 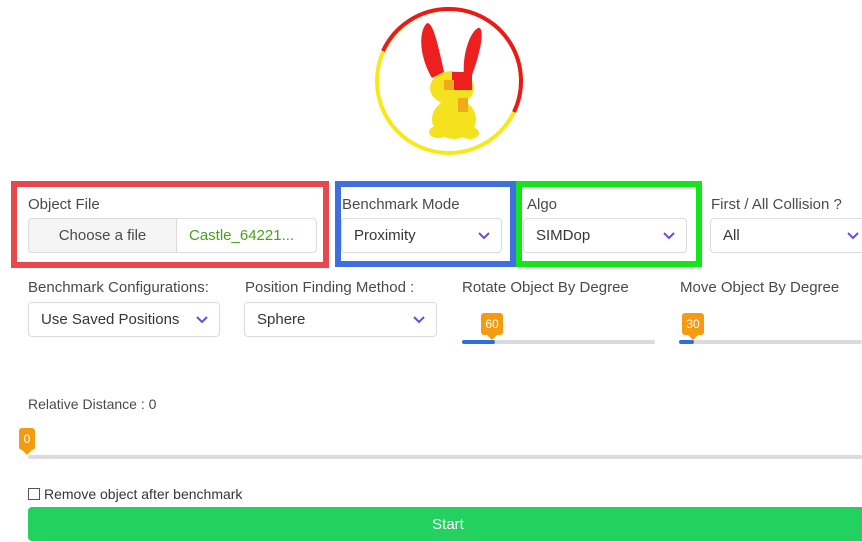 What do you see at coordinates (605, 235) in the screenshot?
I see `algo-select: SIMDop` at bounding box center [605, 235].